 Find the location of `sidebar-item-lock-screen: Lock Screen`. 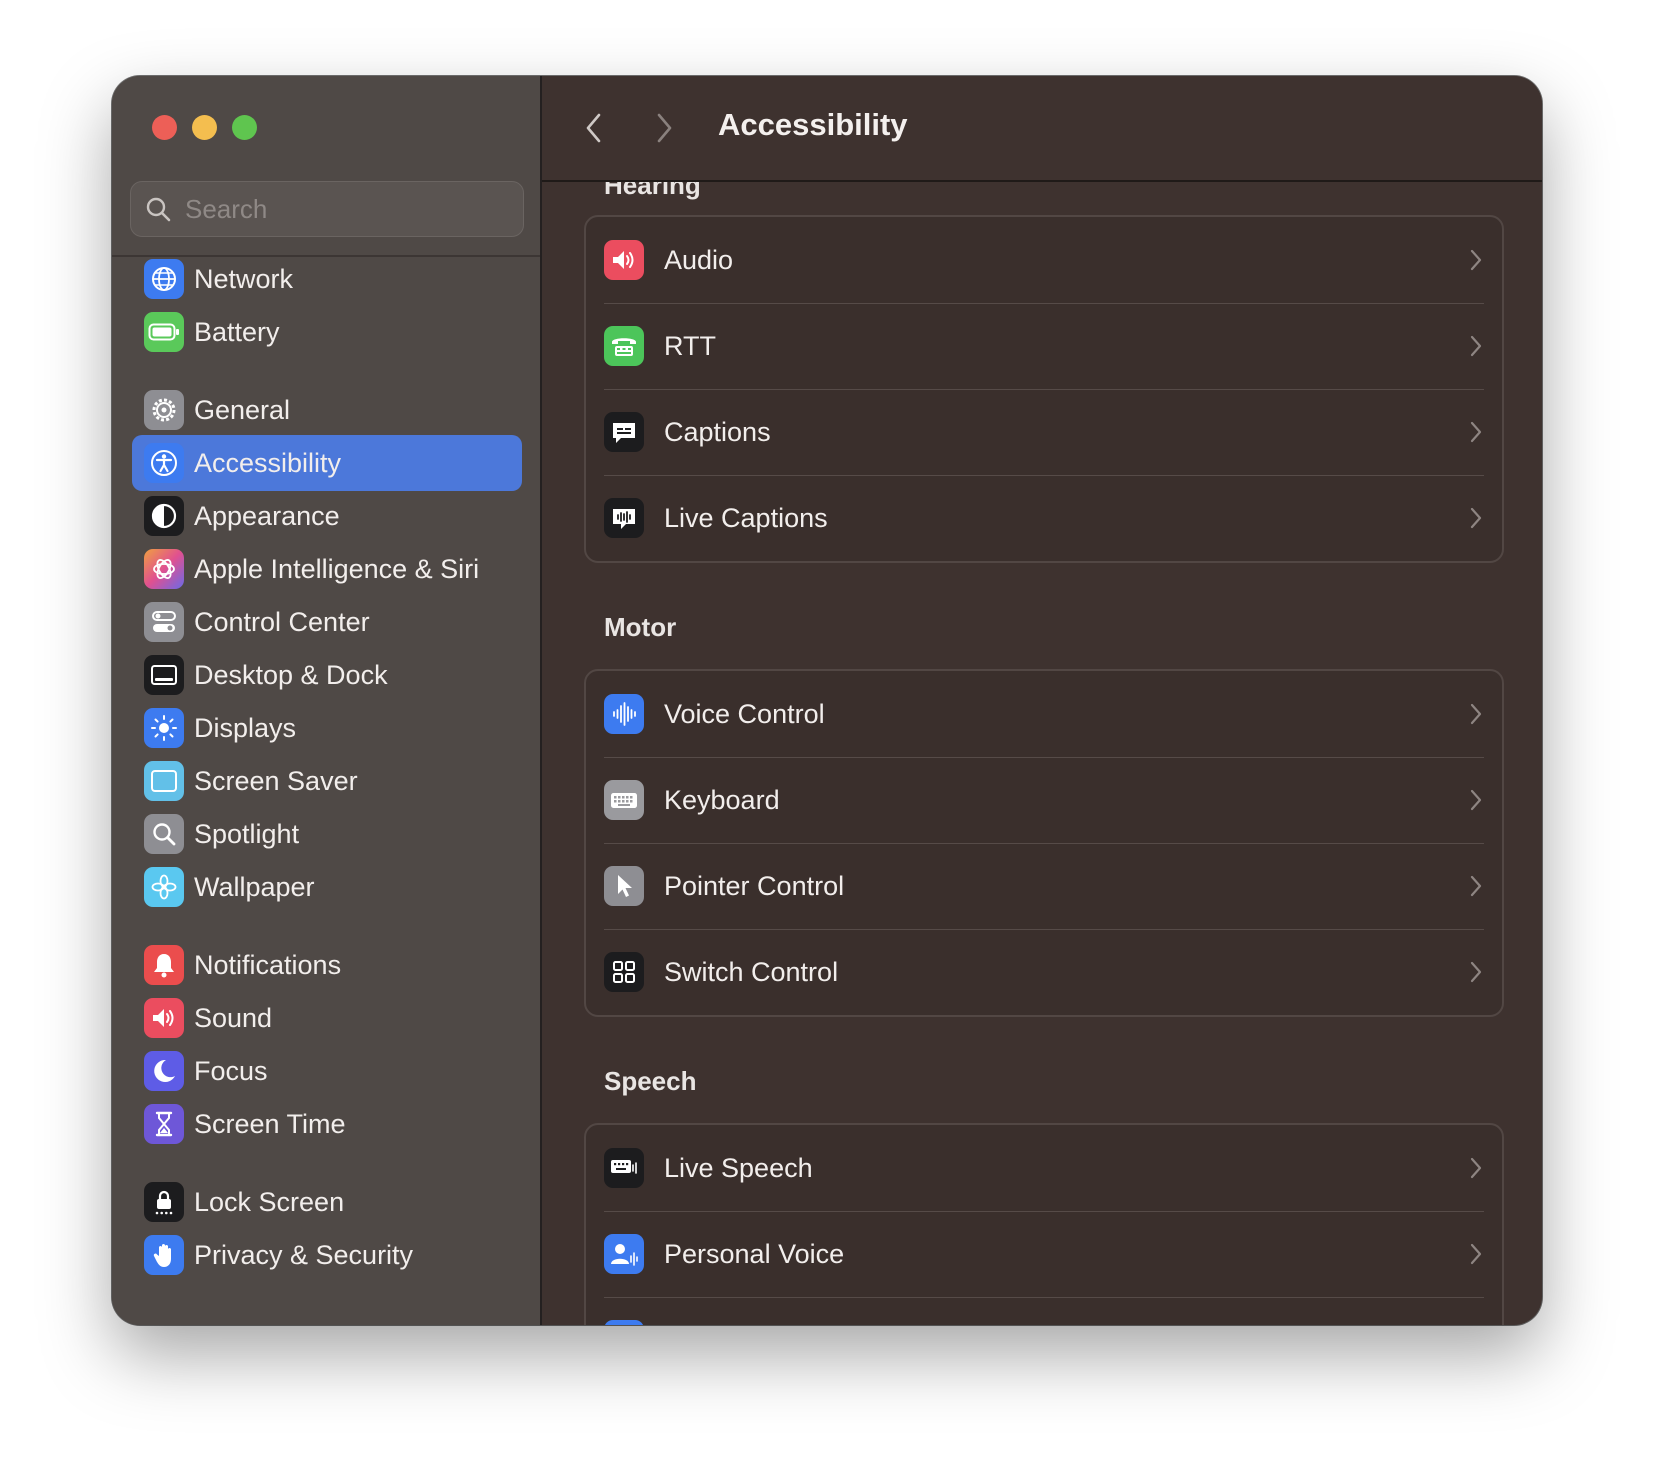

sidebar-item-lock-screen: Lock Screen is located at coordinates (327, 1202).